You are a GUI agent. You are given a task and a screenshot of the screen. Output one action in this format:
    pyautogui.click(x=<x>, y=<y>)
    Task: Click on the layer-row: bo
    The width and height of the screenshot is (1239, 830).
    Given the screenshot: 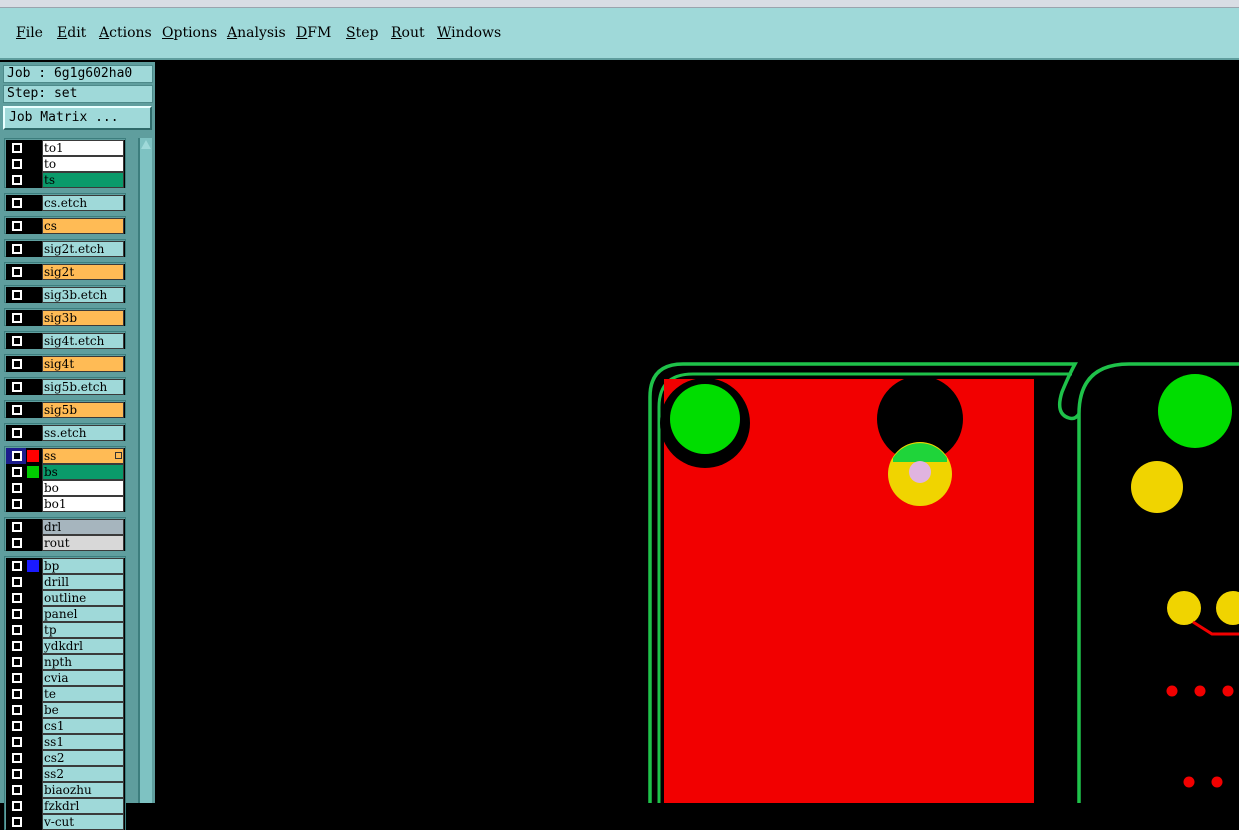 What is the action you would take?
    pyautogui.click(x=65, y=488)
    